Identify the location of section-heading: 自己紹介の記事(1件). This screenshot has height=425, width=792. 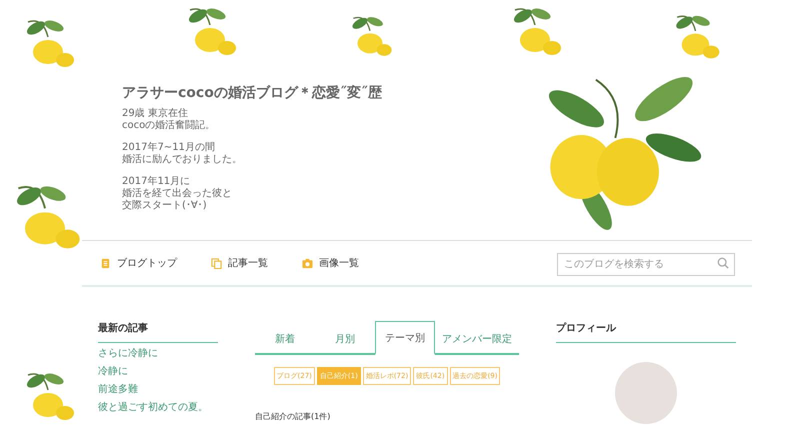
(293, 416).